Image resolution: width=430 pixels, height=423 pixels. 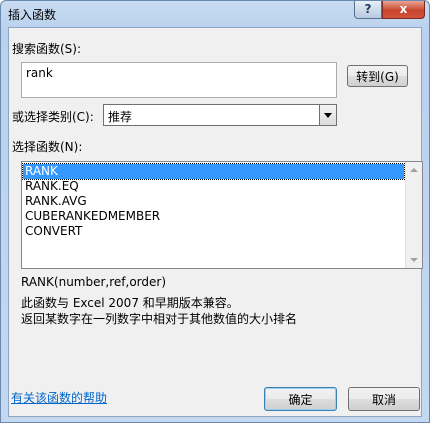 What do you see at coordinates (159, 319) in the screenshot?
I see `function-description: 返回某数字在一列数字中相对于其他数值的大小排名` at bounding box center [159, 319].